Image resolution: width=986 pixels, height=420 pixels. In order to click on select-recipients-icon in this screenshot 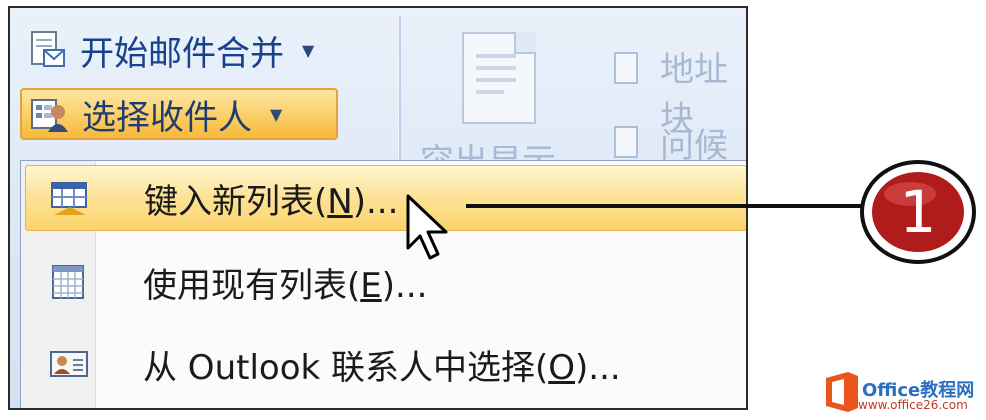, I will do `click(49, 115)`.